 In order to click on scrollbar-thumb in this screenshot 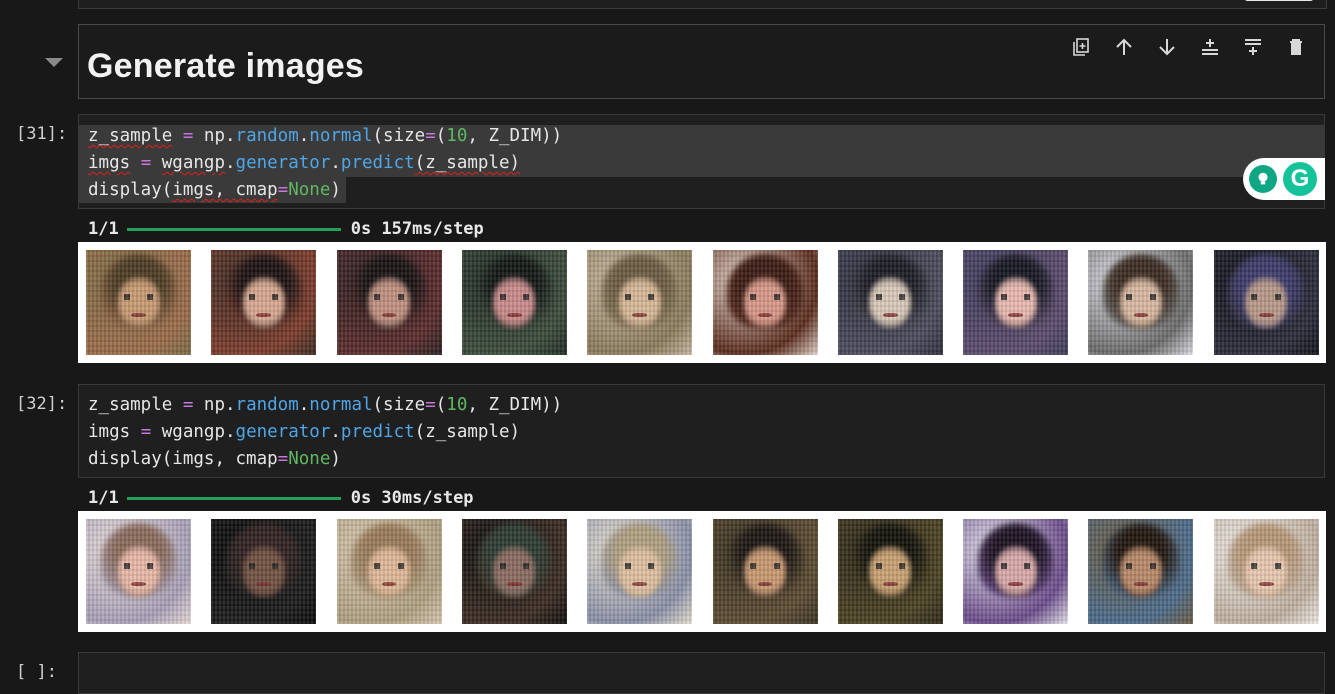, I will do `click(1279, 0)`.